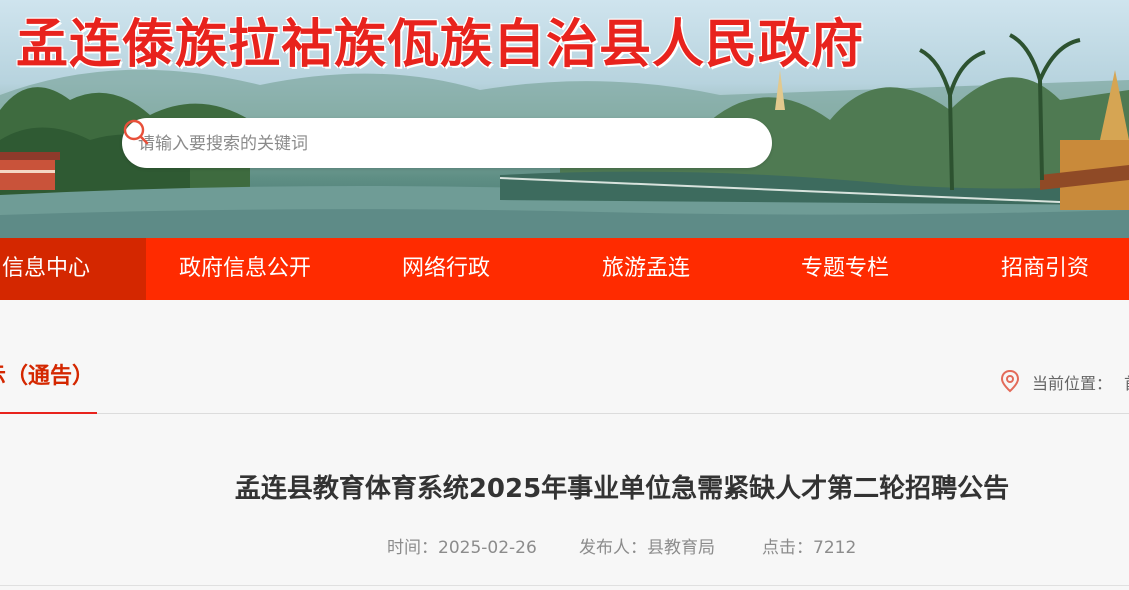 The height and width of the screenshot is (590, 1129). I want to click on nav-item-special-topics: 专题专栏, so click(845, 269).